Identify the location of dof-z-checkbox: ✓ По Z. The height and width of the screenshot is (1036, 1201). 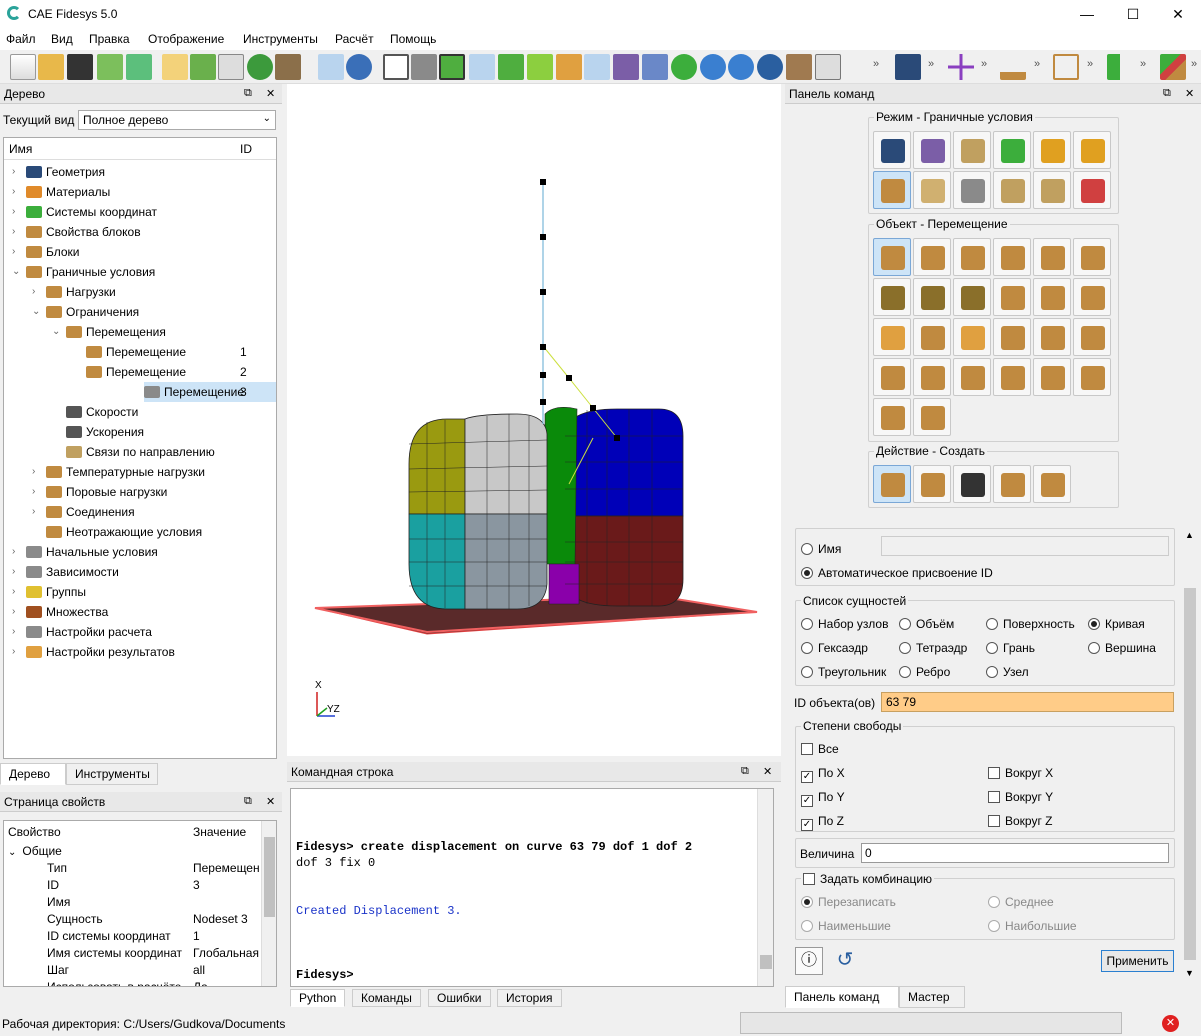
(822, 822).